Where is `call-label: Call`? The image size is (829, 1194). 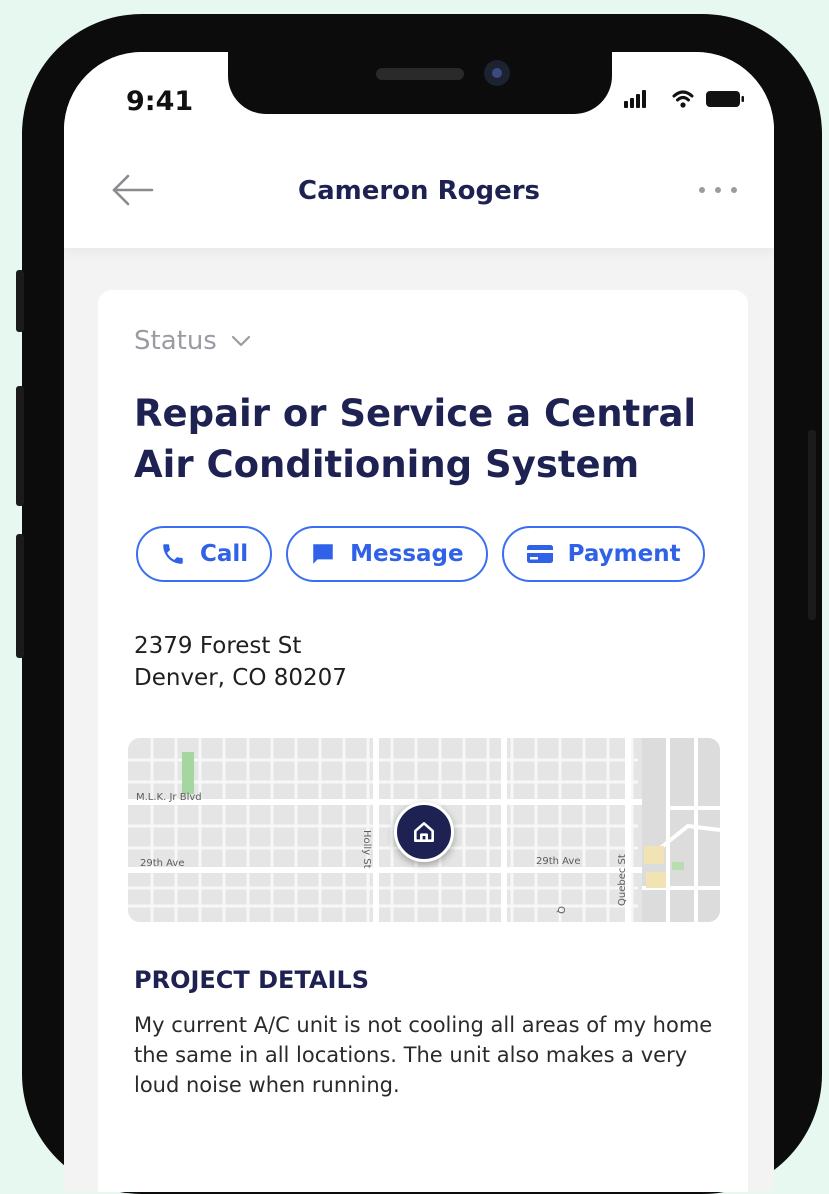
call-label: Call is located at coordinates (224, 554).